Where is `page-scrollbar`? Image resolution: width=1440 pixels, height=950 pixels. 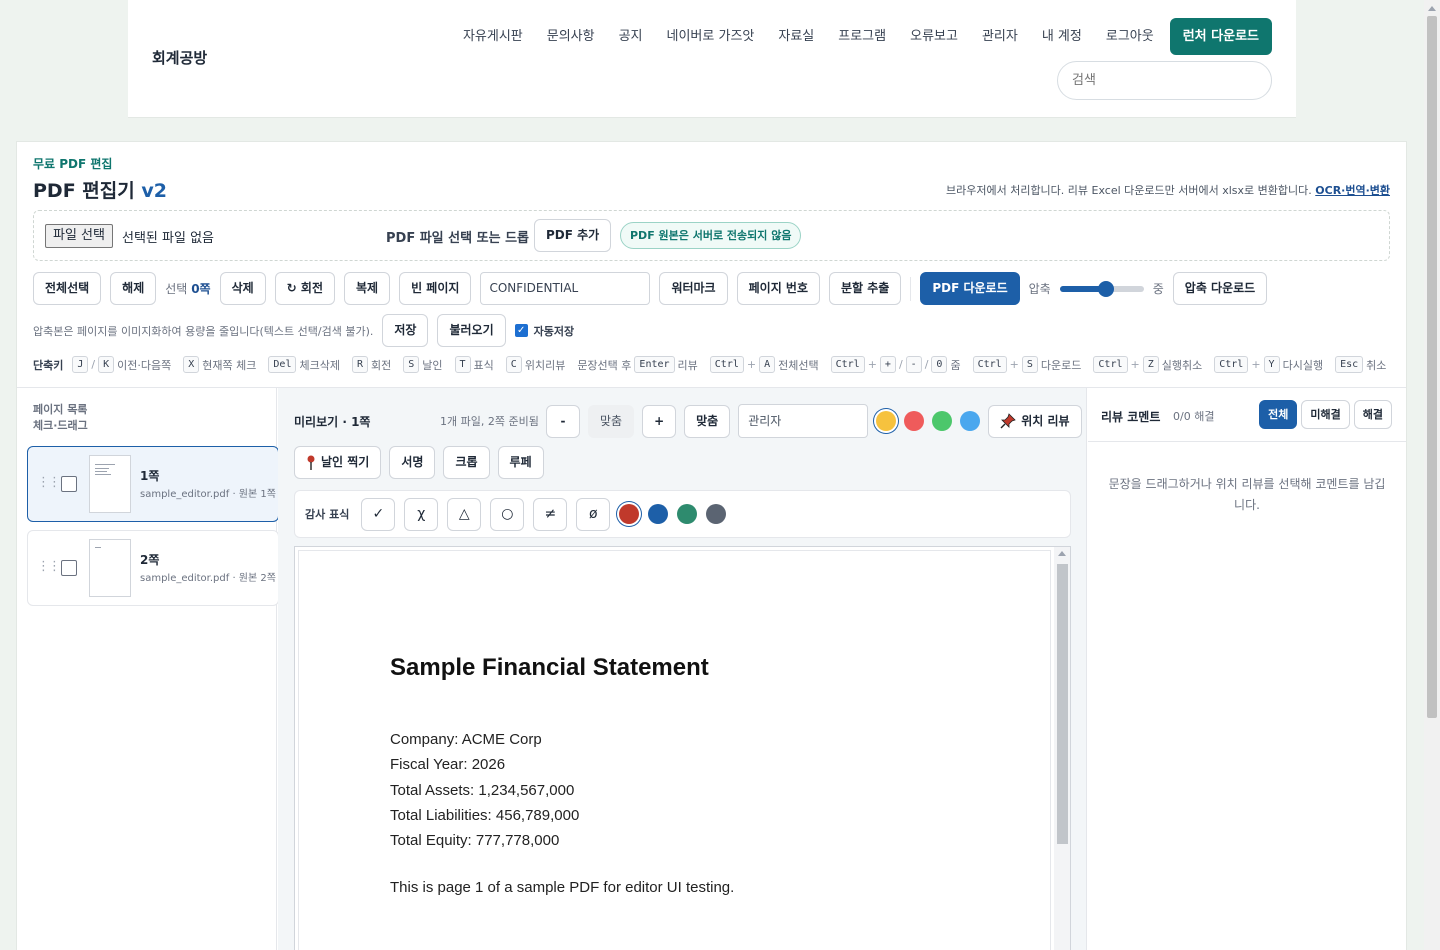
page-scrollbar is located at coordinates (1432, 475).